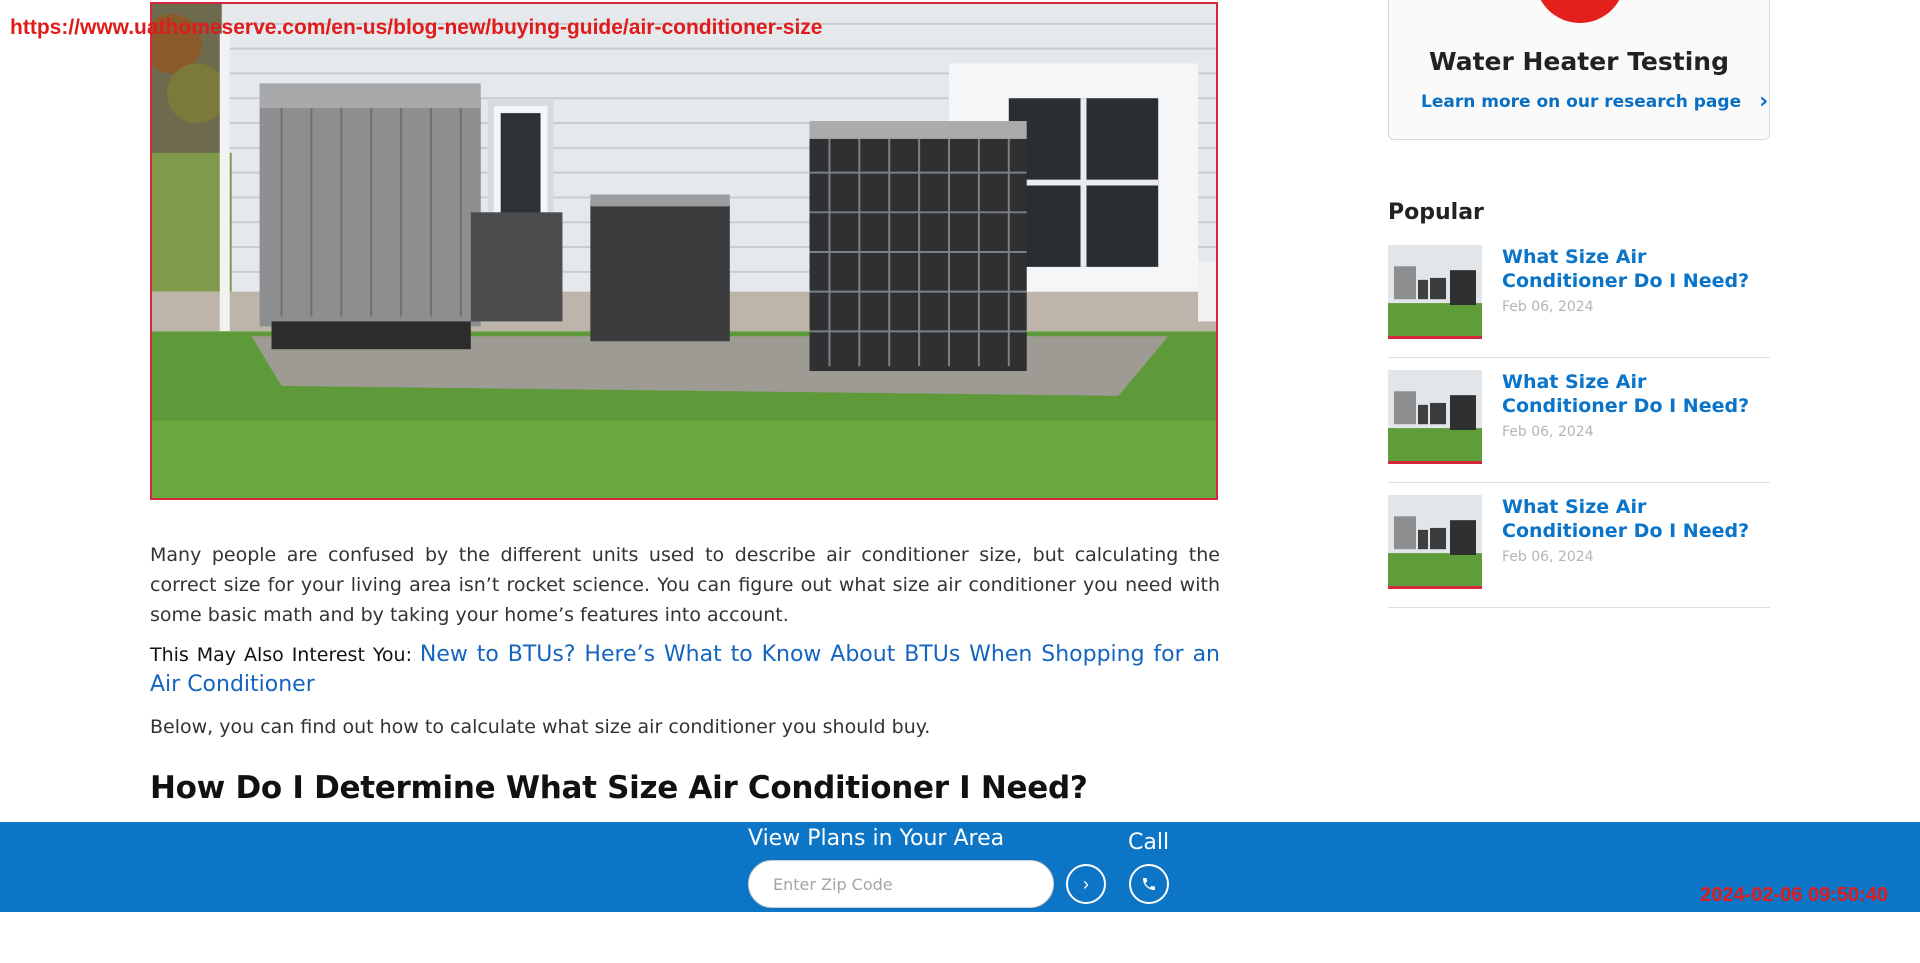 The width and height of the screenshot is (1920, 963). What do you see at coordinates (281, 655) in the screenshot?
I see `related-article-lead: This May Also Interest You:` at bounding box center [281, 655].